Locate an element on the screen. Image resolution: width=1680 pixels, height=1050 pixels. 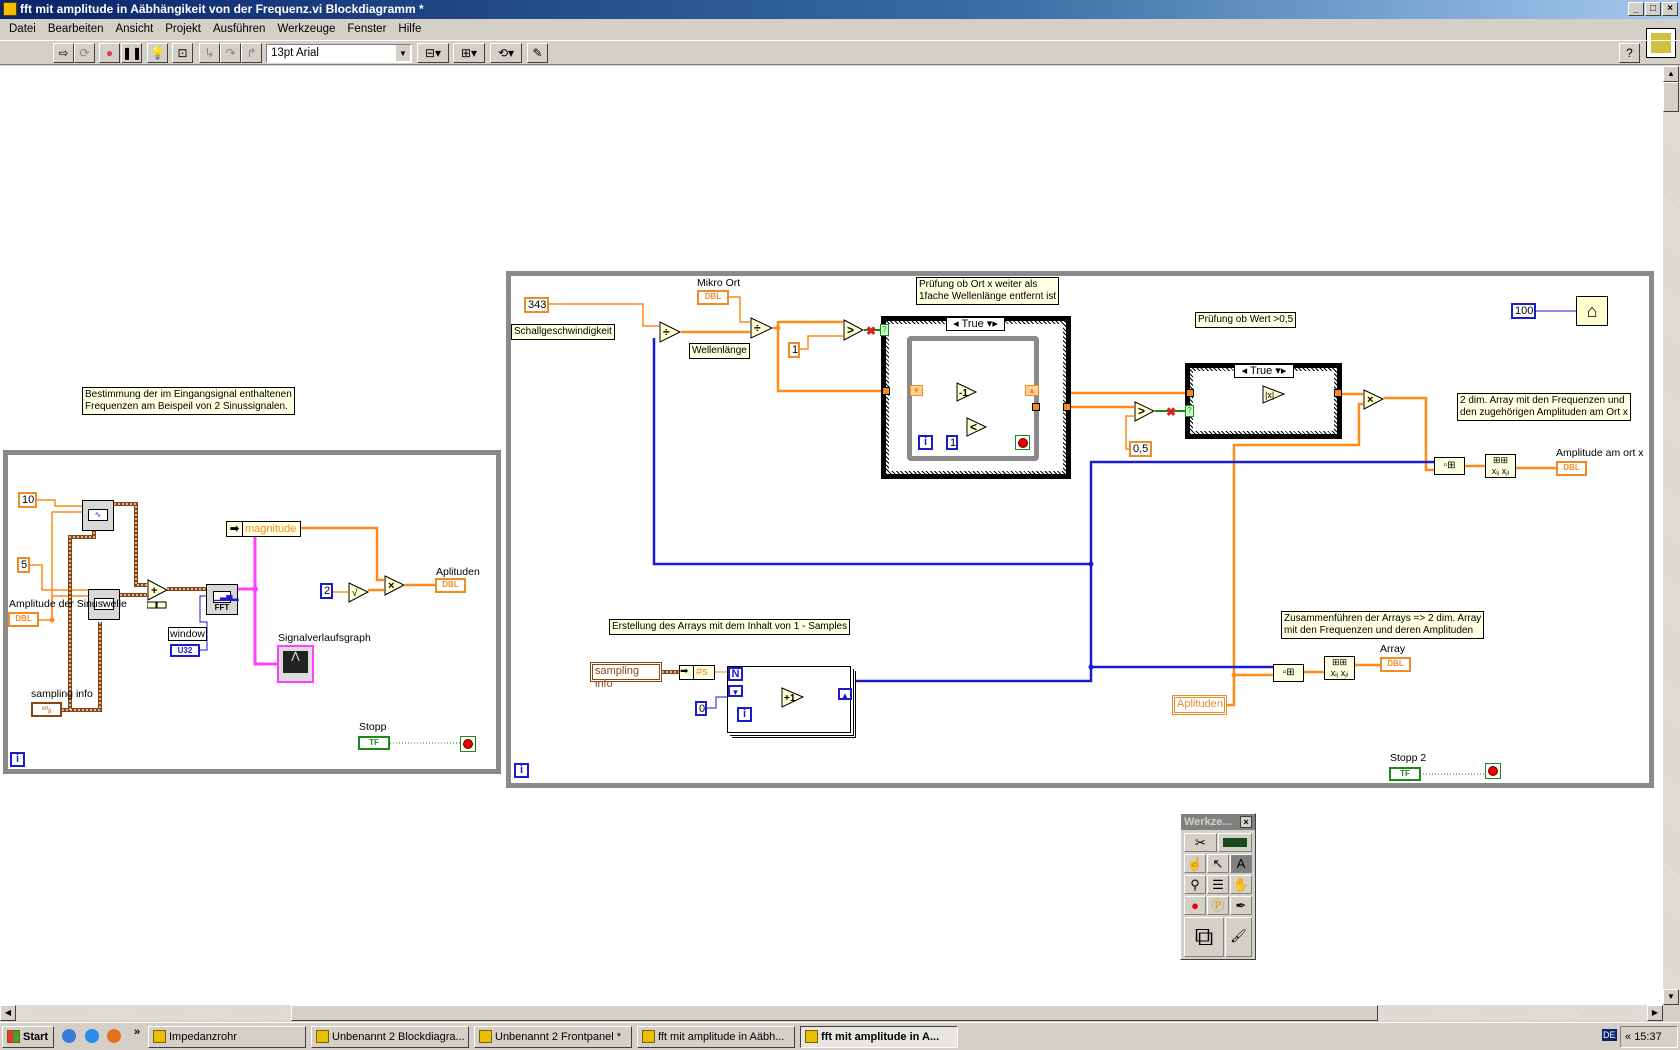
stopp-control: TF is located at coordinates (374, 743).